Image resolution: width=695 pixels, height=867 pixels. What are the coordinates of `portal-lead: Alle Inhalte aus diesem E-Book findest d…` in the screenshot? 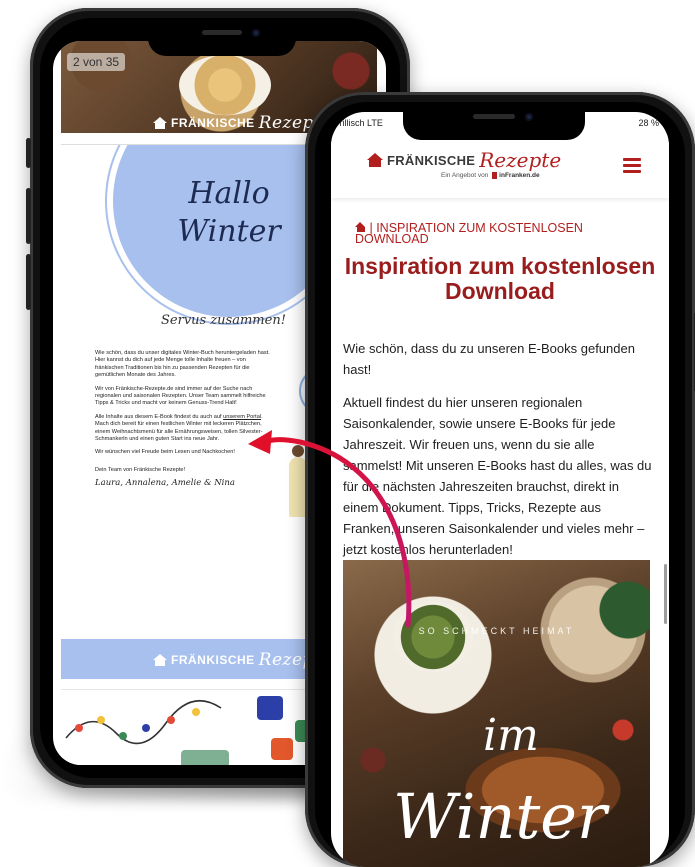 It's located at (158, 416).